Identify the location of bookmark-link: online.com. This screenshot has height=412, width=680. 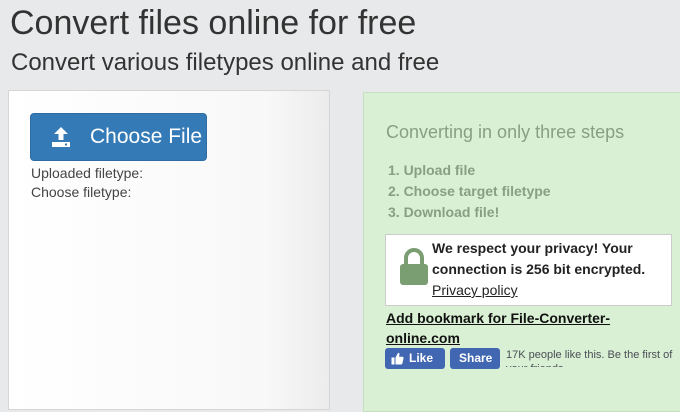
(423, 338).